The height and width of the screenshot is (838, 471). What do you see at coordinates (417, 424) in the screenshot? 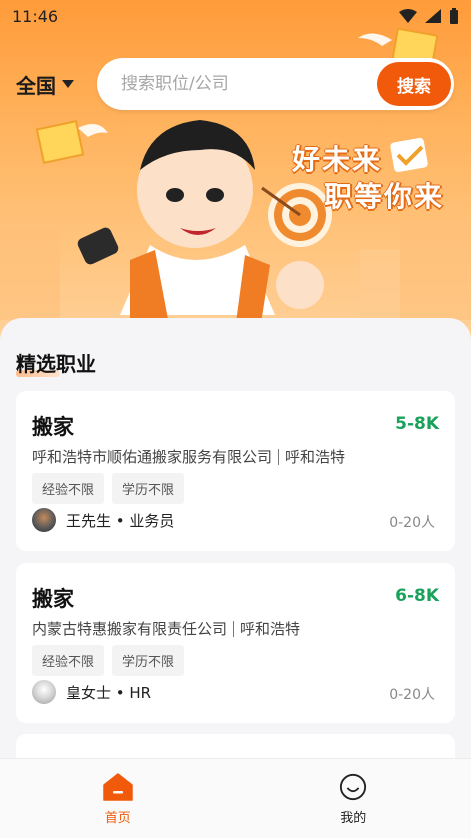
I see `job-salary: 5-8K` at bounding box center [417, 424].